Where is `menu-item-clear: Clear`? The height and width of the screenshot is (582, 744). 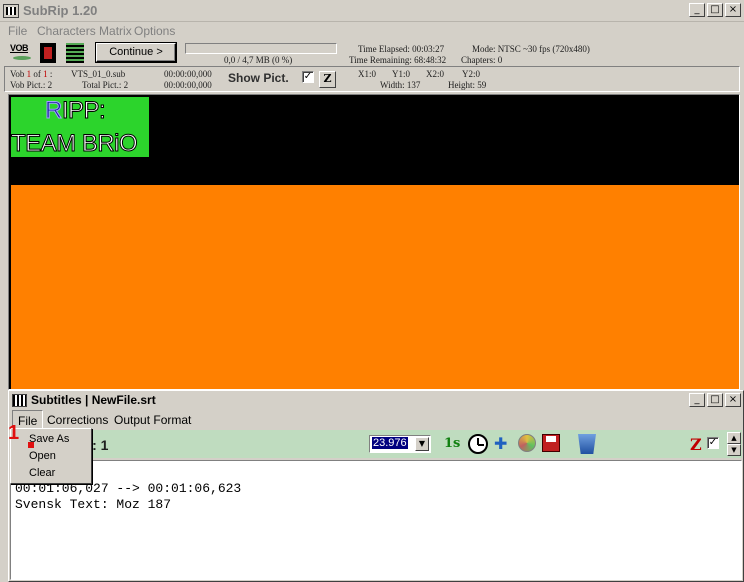 menu-item-clear: Clear is located at coordinates (42, 473).